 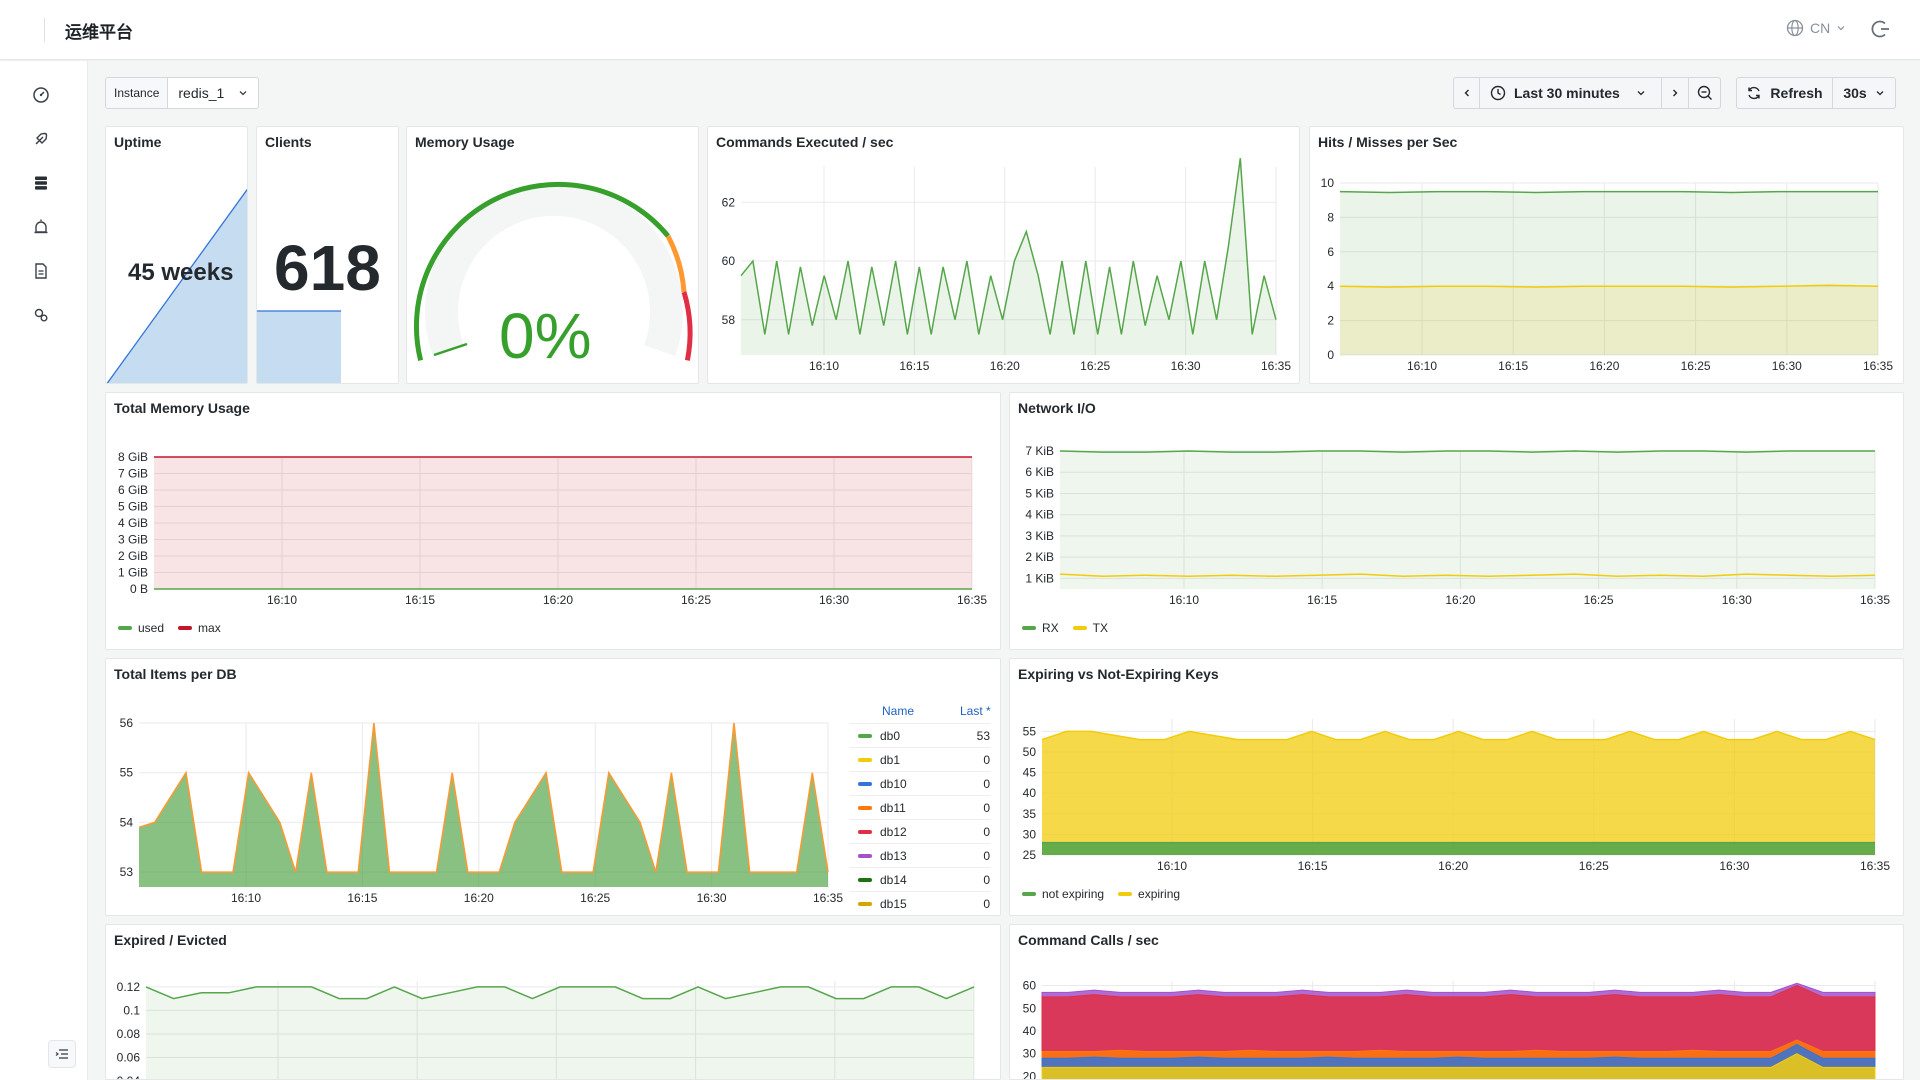 I want to click on db-last-value: 53, so click(x=983, y=735).